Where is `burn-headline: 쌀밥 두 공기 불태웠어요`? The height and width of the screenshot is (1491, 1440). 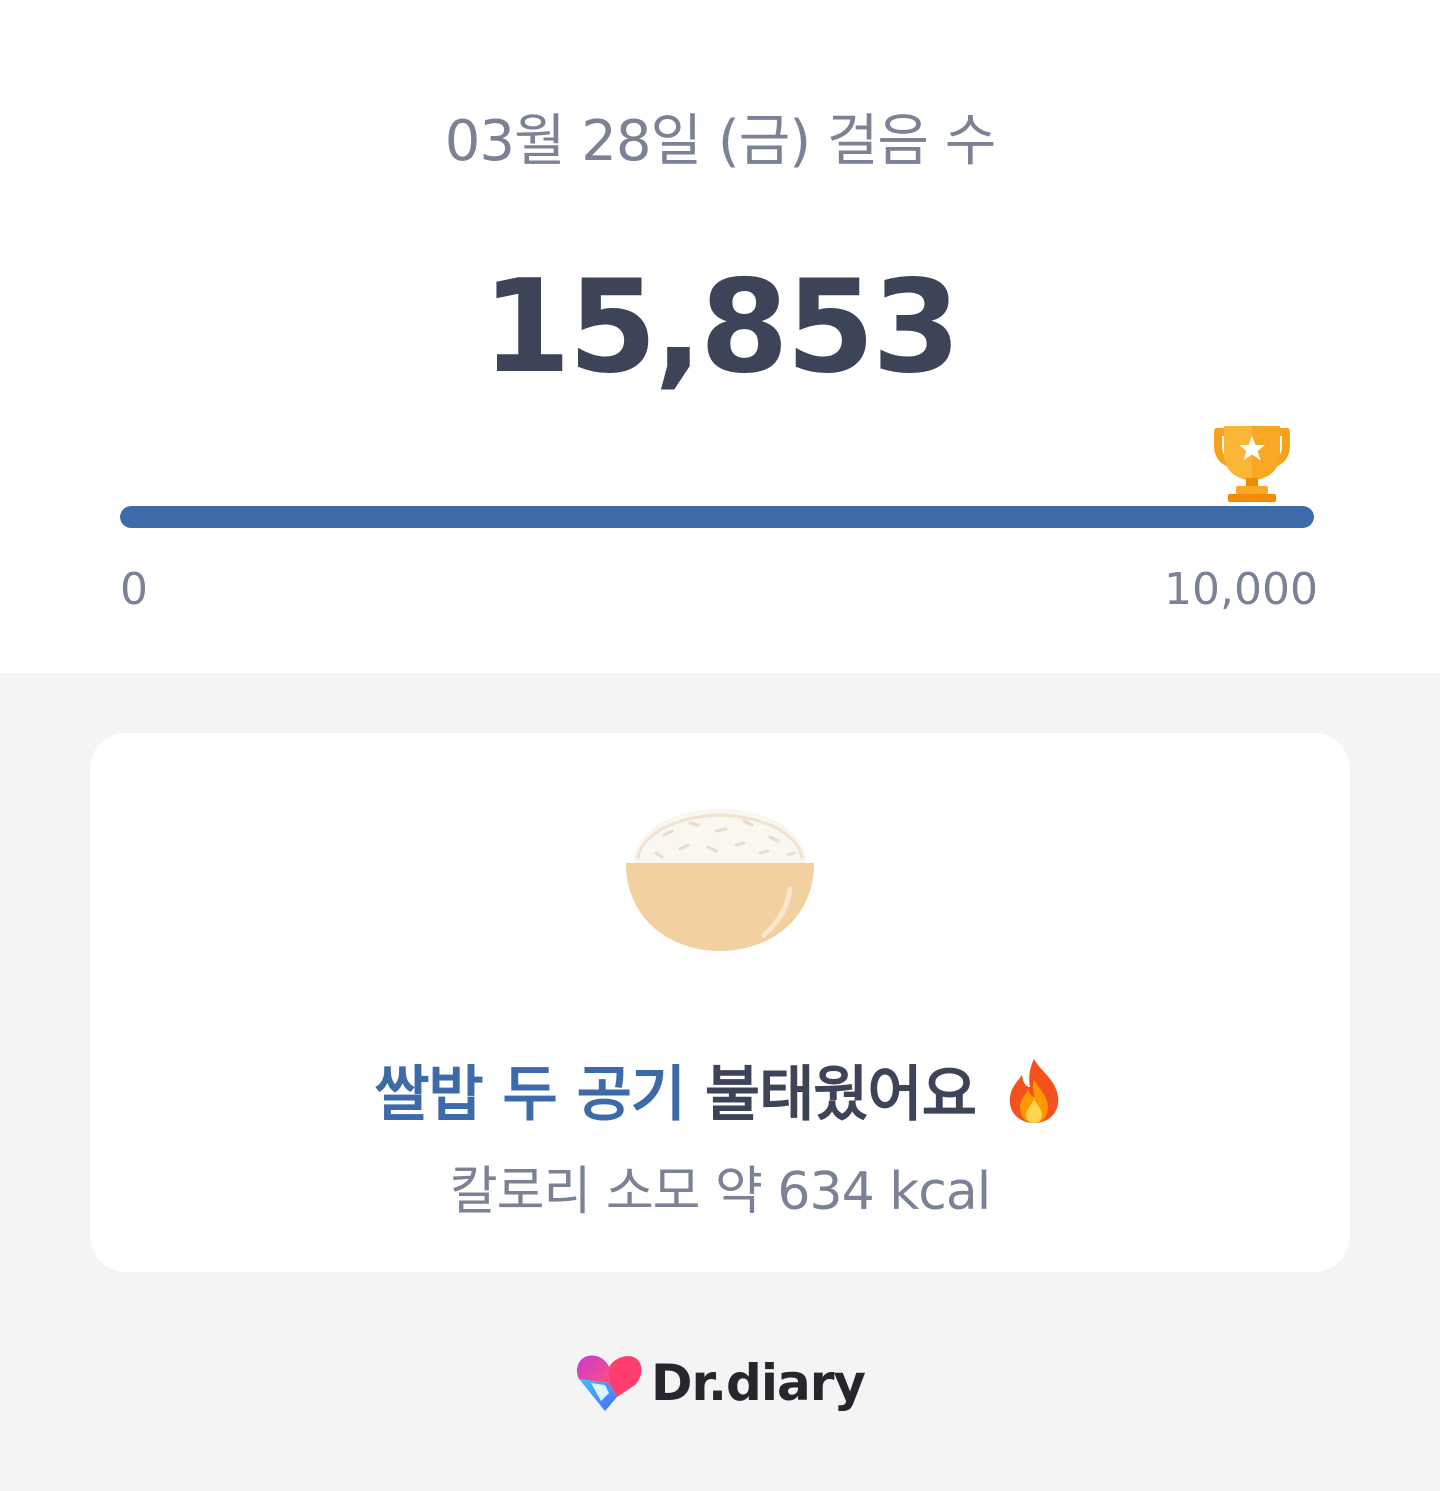 burn-headline: 쌀밥 두 공기 불태웠어요 is located at coordinates (720, 1095).